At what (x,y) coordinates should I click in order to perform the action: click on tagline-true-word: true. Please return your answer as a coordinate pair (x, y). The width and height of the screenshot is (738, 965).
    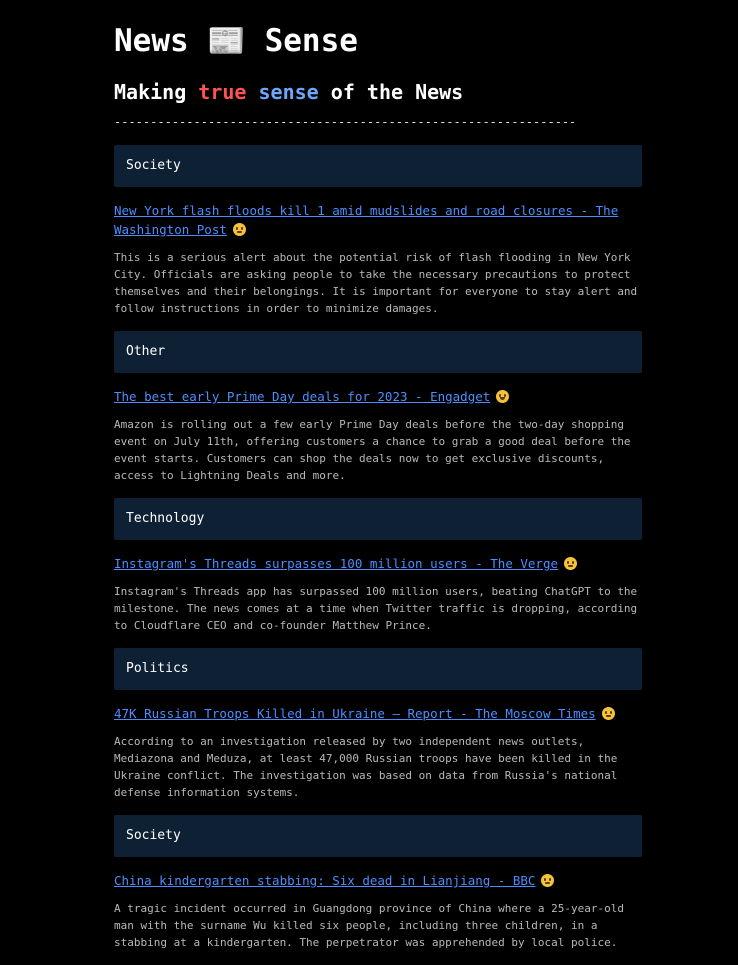
    Looking at the image, I should click on (222, 92).